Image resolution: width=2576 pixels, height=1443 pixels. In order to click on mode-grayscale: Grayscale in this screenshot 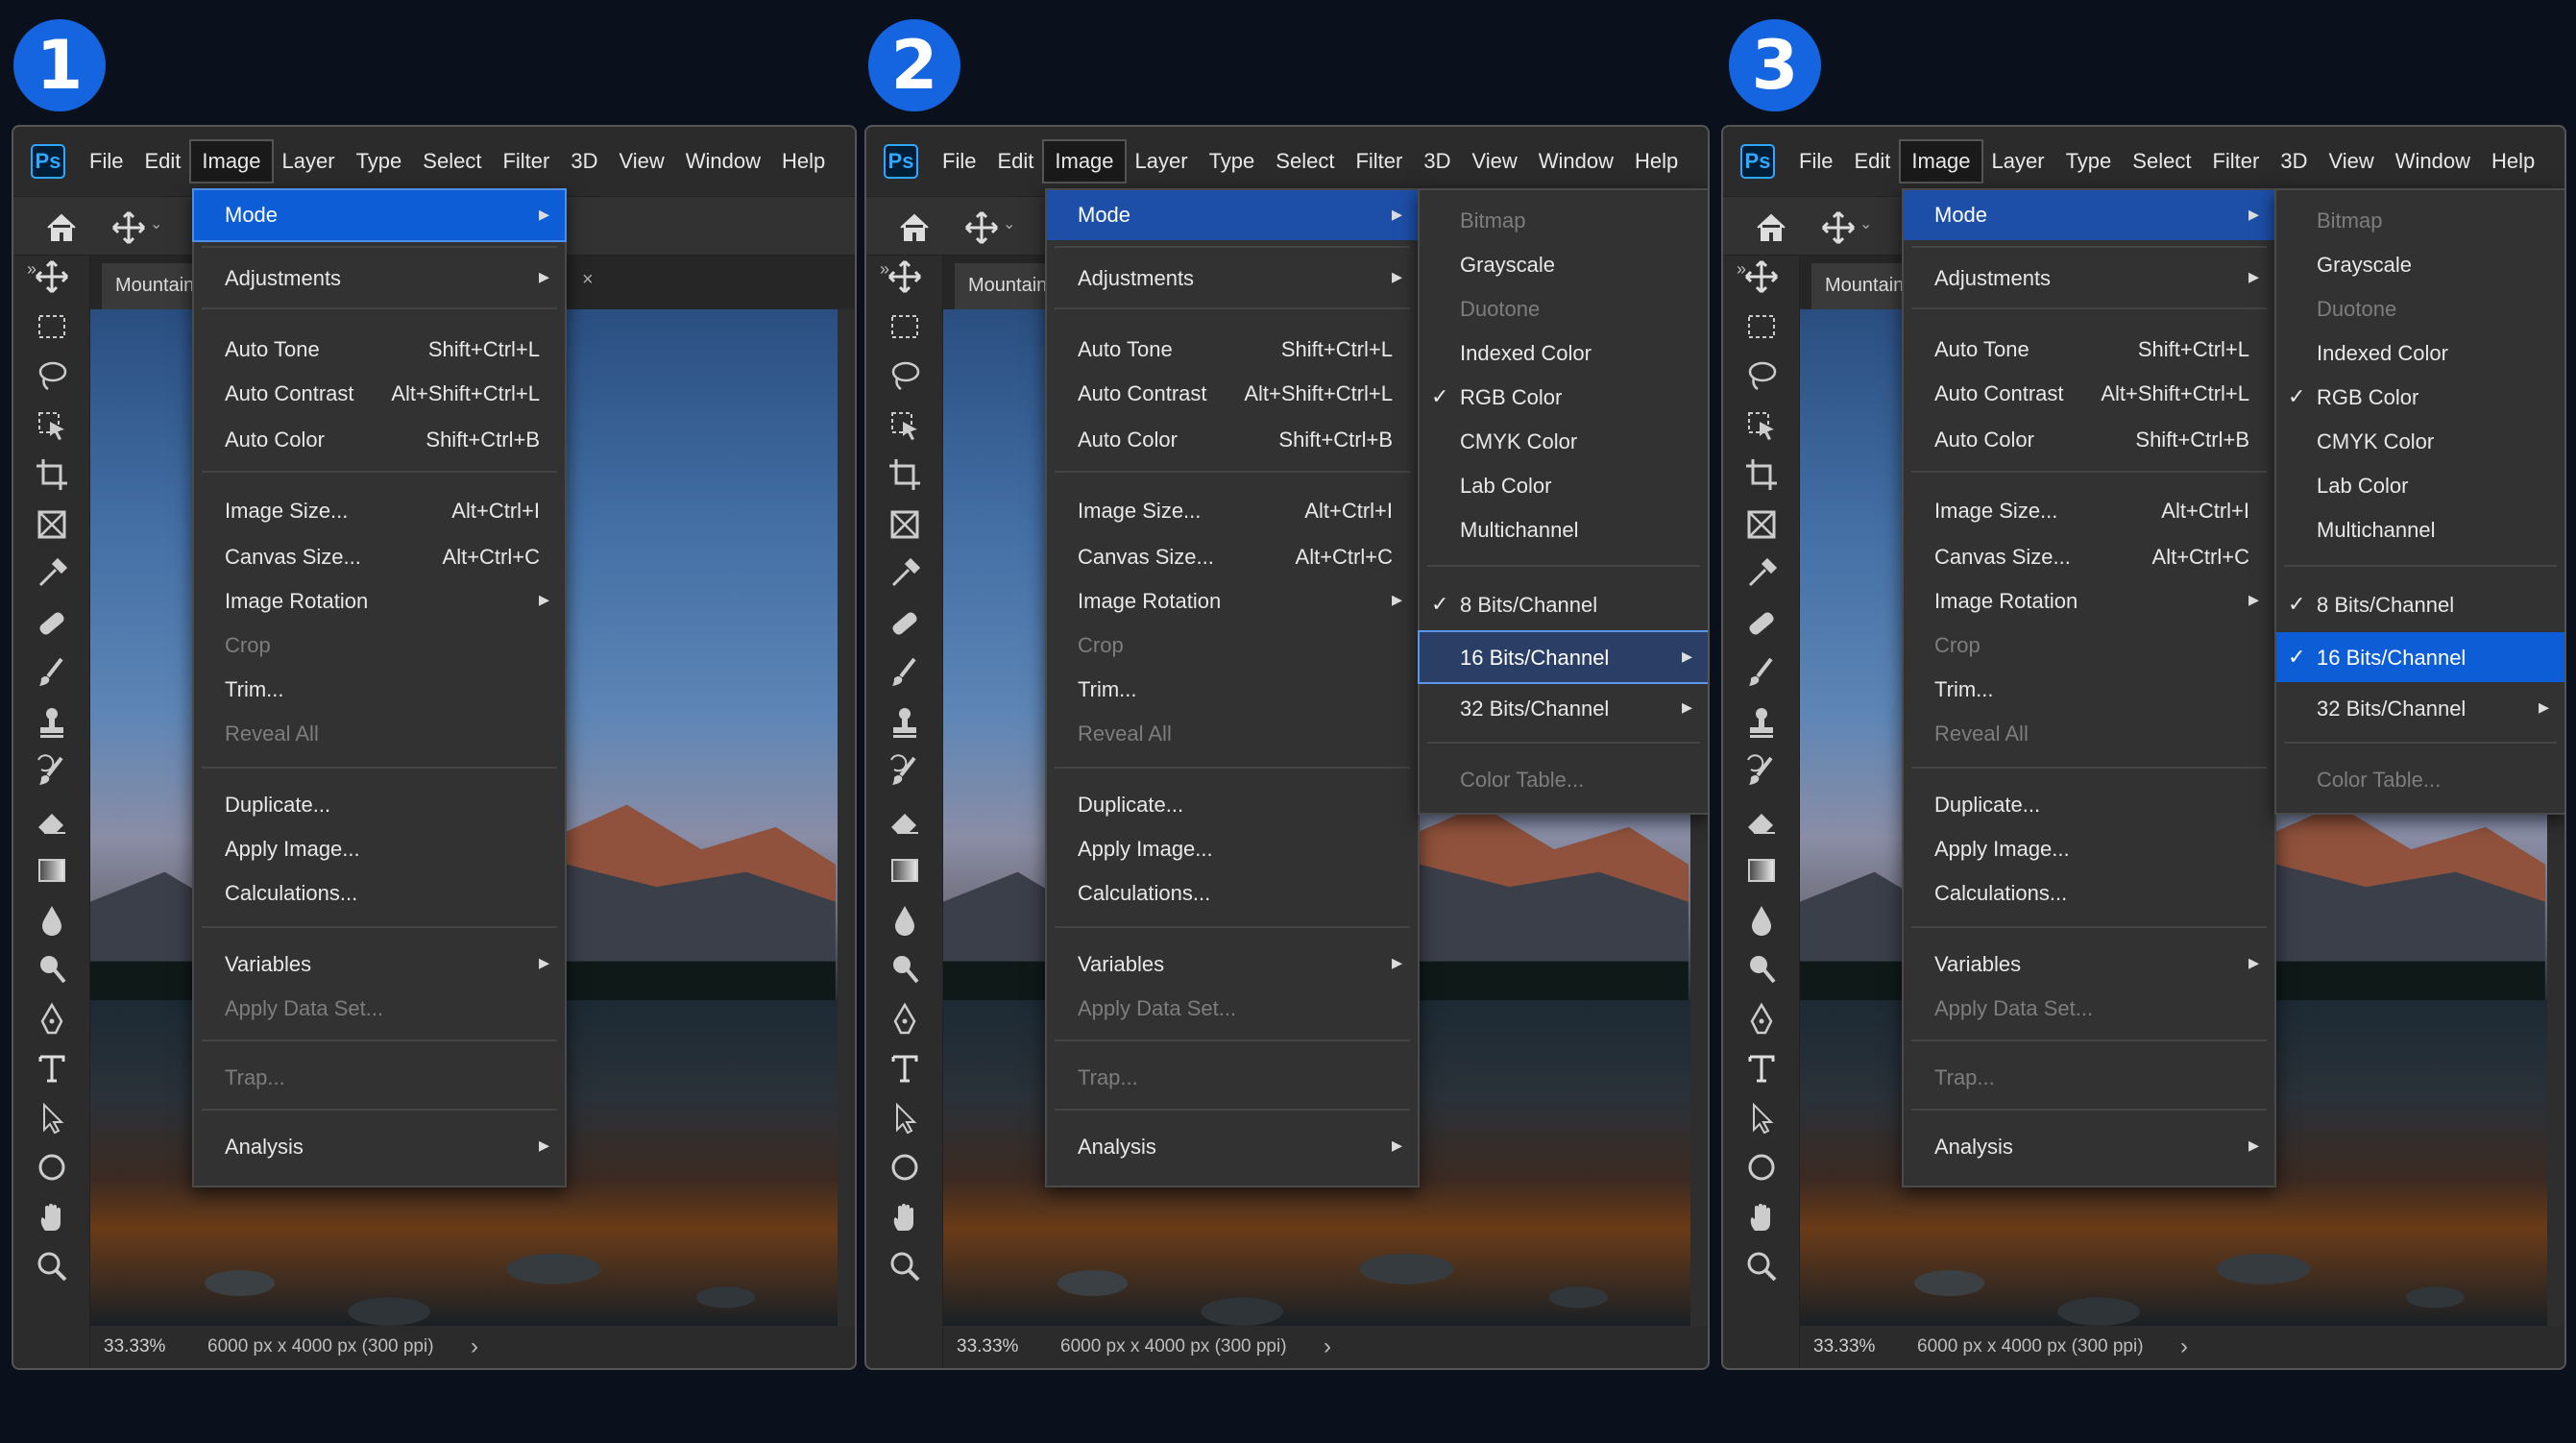, I will do `click(1564, 264)`.